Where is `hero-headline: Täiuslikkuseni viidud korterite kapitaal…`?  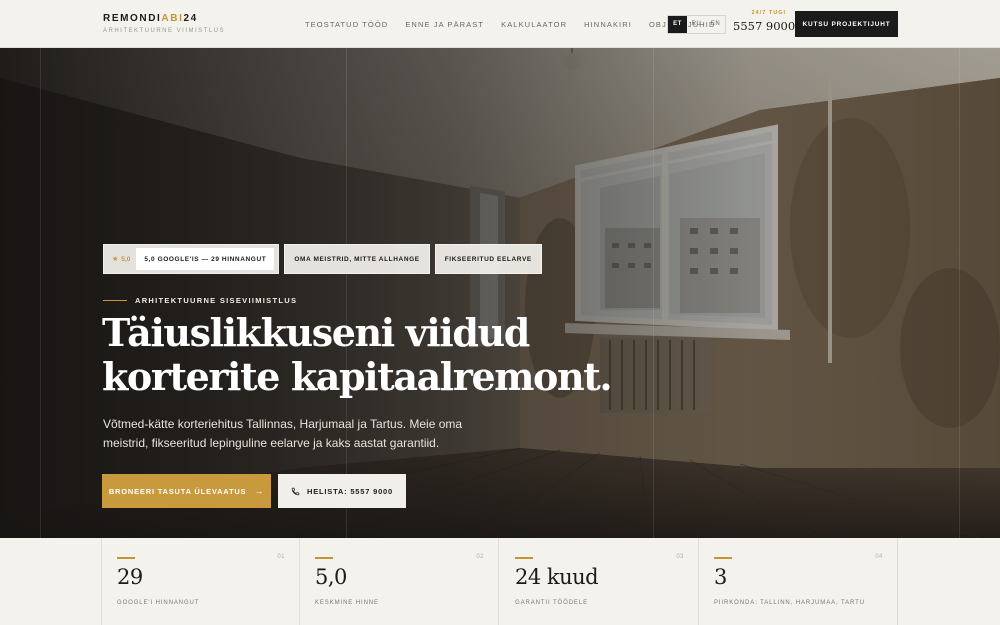 hero-headline: Täiuslikkuseni viidud korterite kapitaal… is located at coordinates (362, 355).